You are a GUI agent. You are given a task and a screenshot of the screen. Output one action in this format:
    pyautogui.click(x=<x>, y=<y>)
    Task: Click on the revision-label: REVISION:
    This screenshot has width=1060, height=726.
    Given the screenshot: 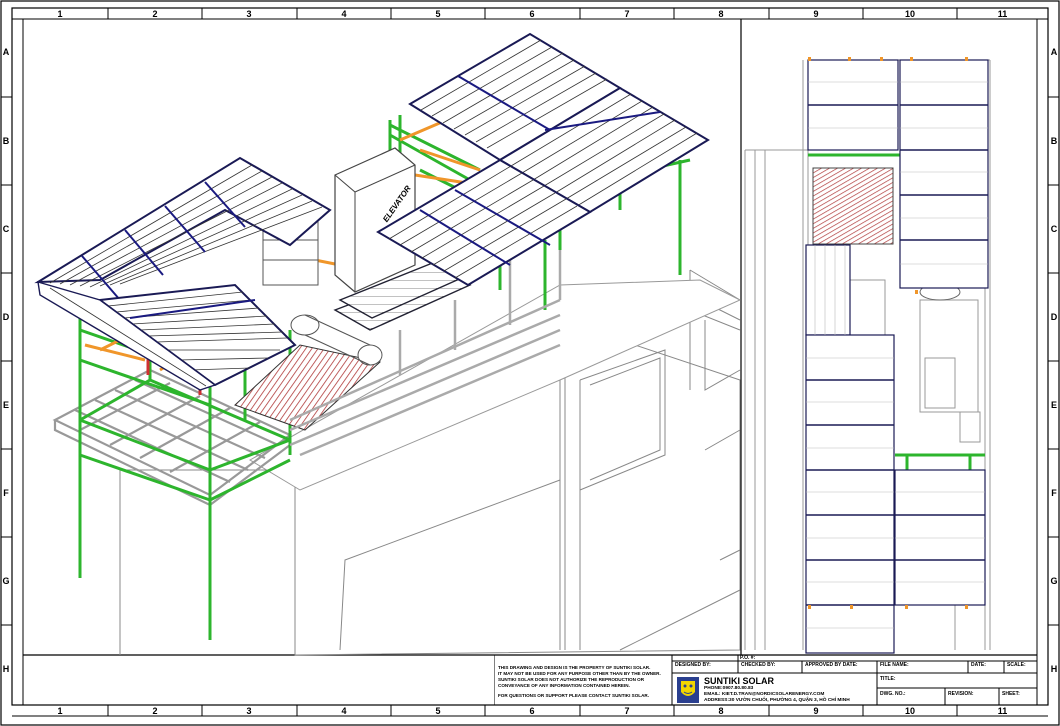 What is the action you would take?
    pyautogui.click(x=961, y=694)
    